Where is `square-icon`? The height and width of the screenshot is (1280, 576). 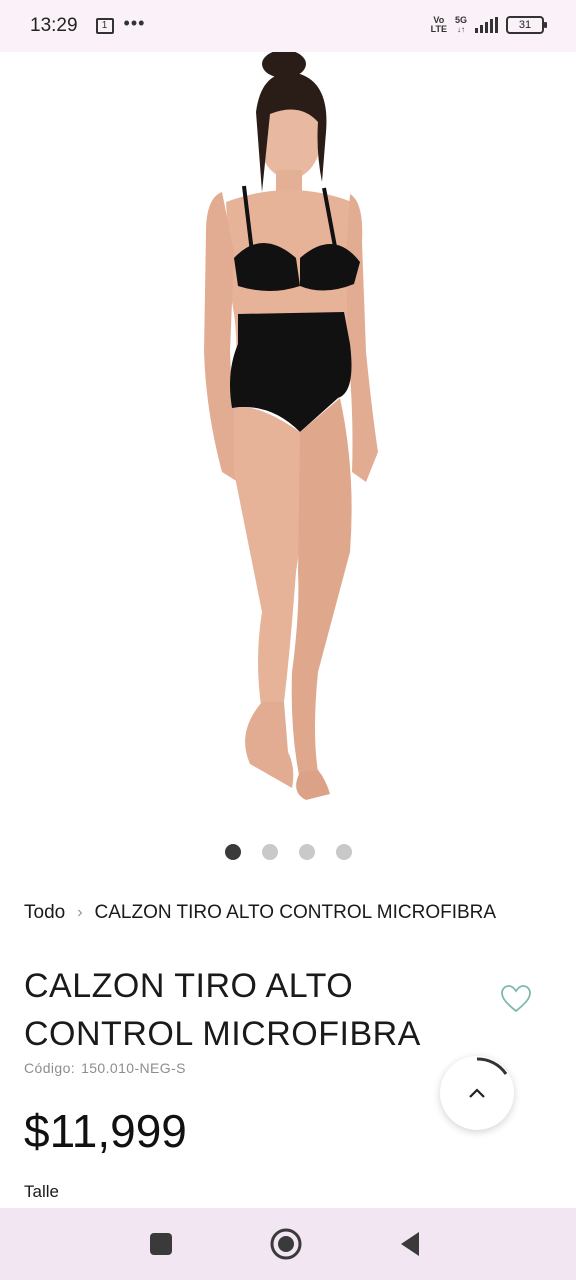 square-icon is located at coordinates (161, 1244).